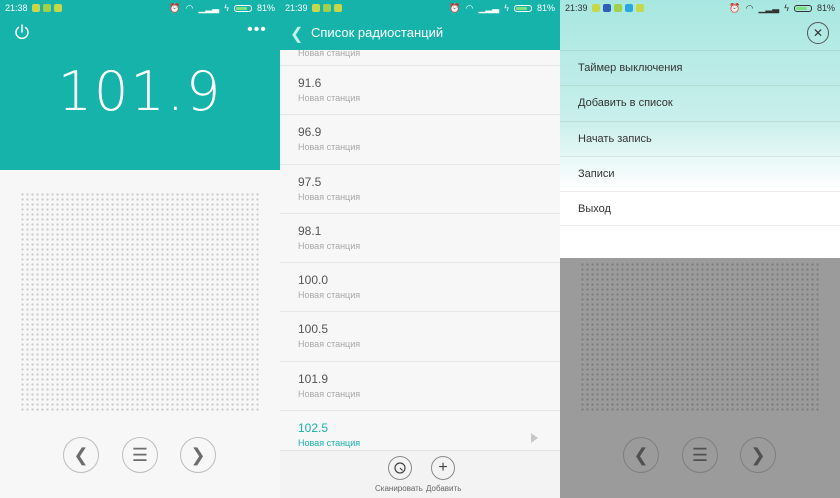 This screenshot has width=840, height=498. Describe the element at coordinates (420, 91) in the screenshot. I see `station-item: 91.6 Новая станция` at that location.